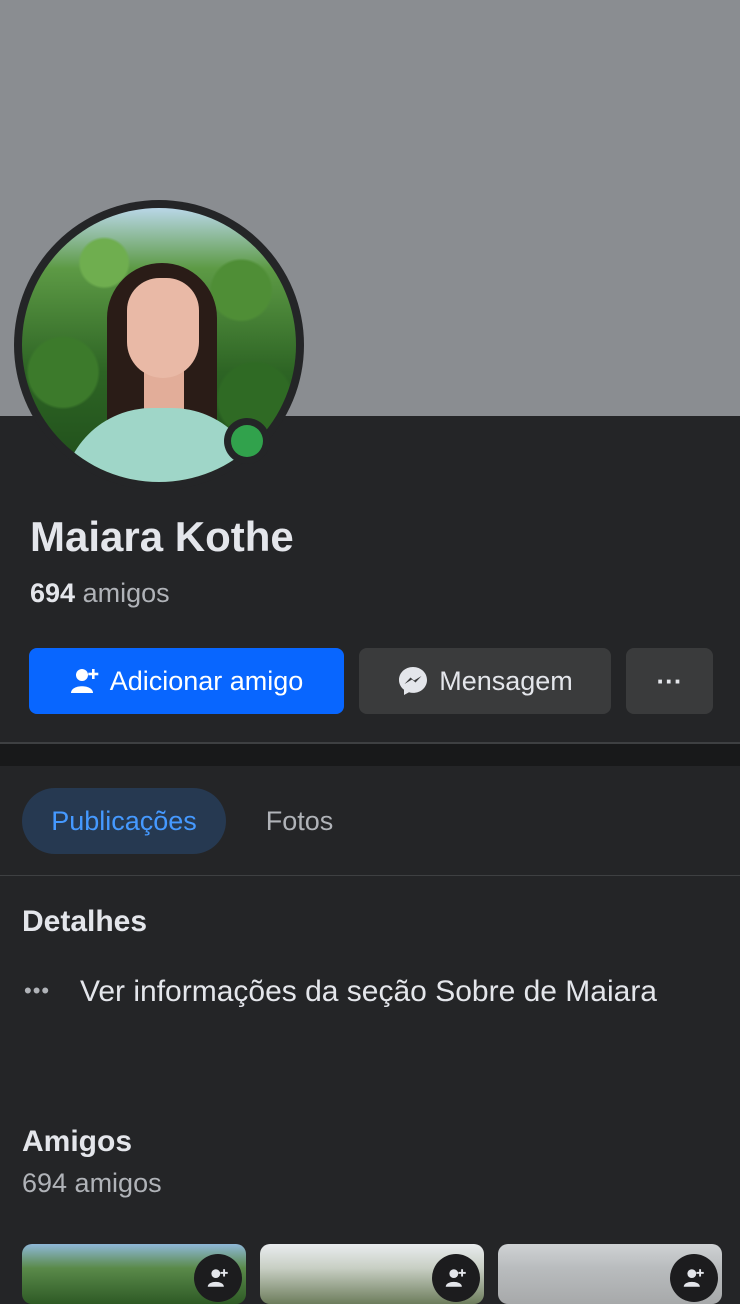 The width and height of the screenshot is (740, 1304). What do you see at coordinates (506, 680) in the screenshot?
I see `message-label: Mensagem` at bounding box center [506, 680].